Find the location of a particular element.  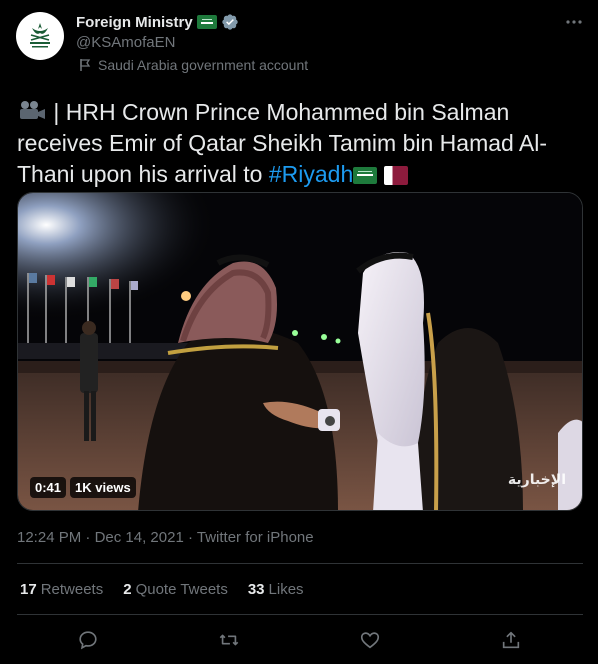

tweet-source: Twitter for iPhone is located at coordinates (255, 537).